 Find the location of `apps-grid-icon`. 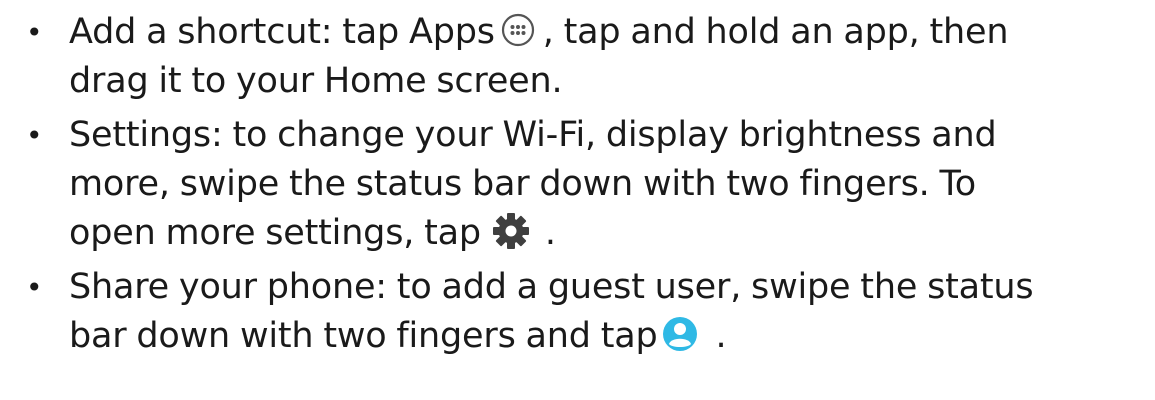

apps-grid-icon is located at coordinates (517, 30).